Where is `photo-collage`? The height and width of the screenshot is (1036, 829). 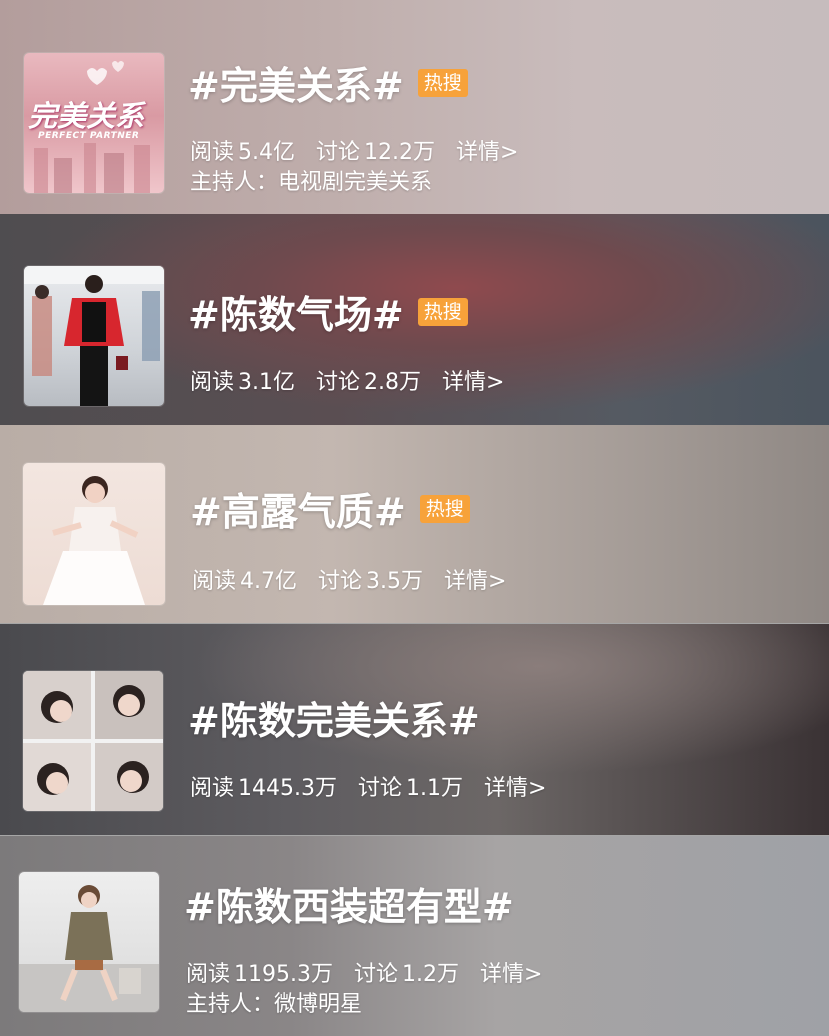
photo-collage is located at coordinates (93, 741).